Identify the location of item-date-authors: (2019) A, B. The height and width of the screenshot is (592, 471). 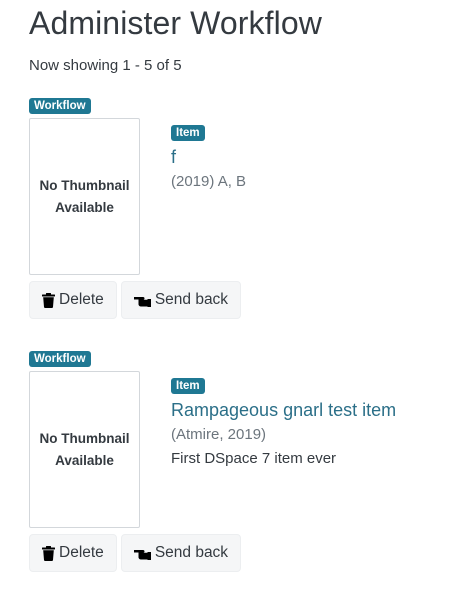
(209, 181).